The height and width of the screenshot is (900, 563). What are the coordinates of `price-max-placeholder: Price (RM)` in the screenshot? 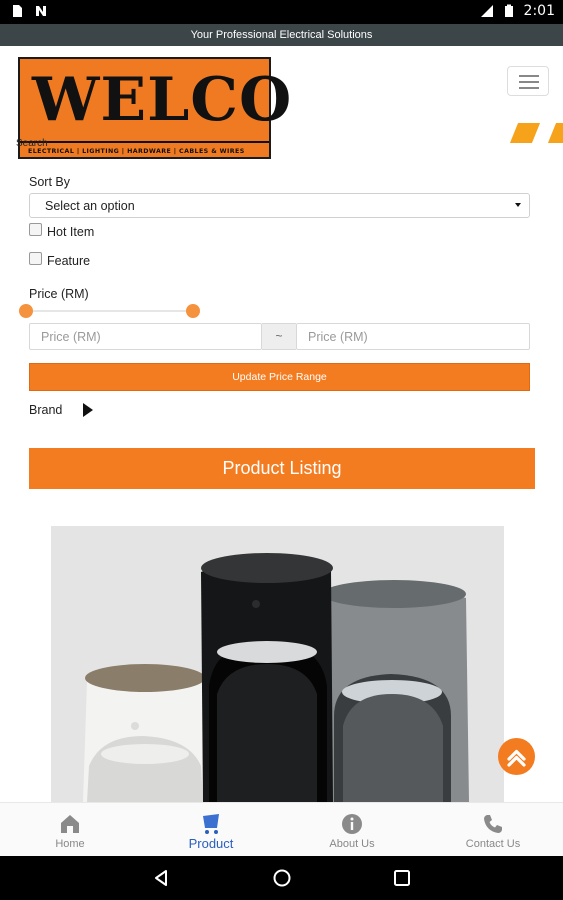 It's located at (338, 337).